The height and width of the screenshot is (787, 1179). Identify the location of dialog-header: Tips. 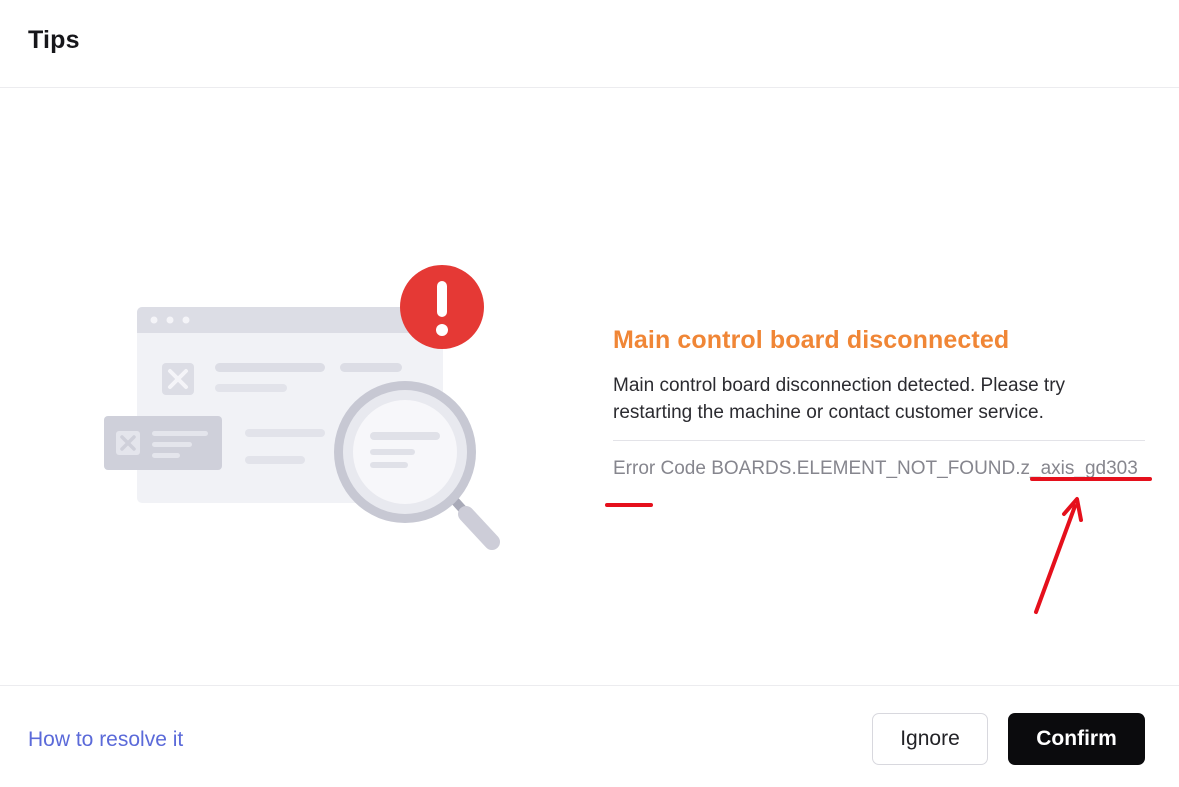
(589, 44).